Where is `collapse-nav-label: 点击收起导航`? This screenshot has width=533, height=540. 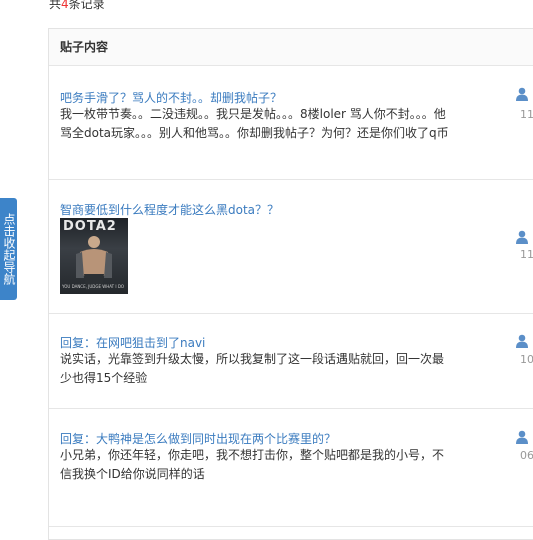 collapse-nav-label: 点击收起导航 is located at coordinates (9, 249).